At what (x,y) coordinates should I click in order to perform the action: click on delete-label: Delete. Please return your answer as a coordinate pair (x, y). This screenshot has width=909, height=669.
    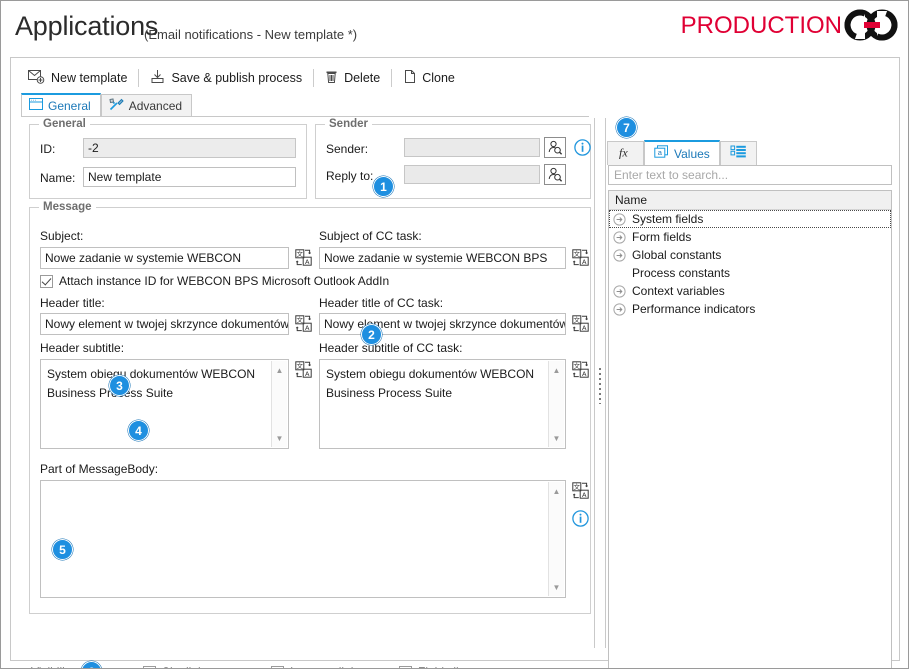
    Looking at the image, I should click on (362, 78).